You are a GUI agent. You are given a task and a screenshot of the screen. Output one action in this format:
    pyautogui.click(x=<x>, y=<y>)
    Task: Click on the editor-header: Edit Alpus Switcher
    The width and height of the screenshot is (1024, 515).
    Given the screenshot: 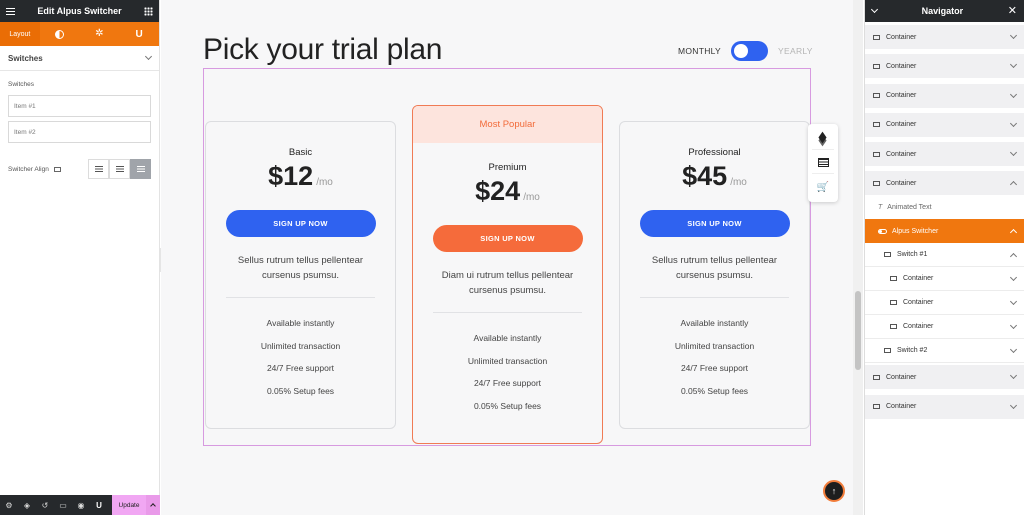 What is the action you would take?
    pyautogui.click(x=79, y=11)
    